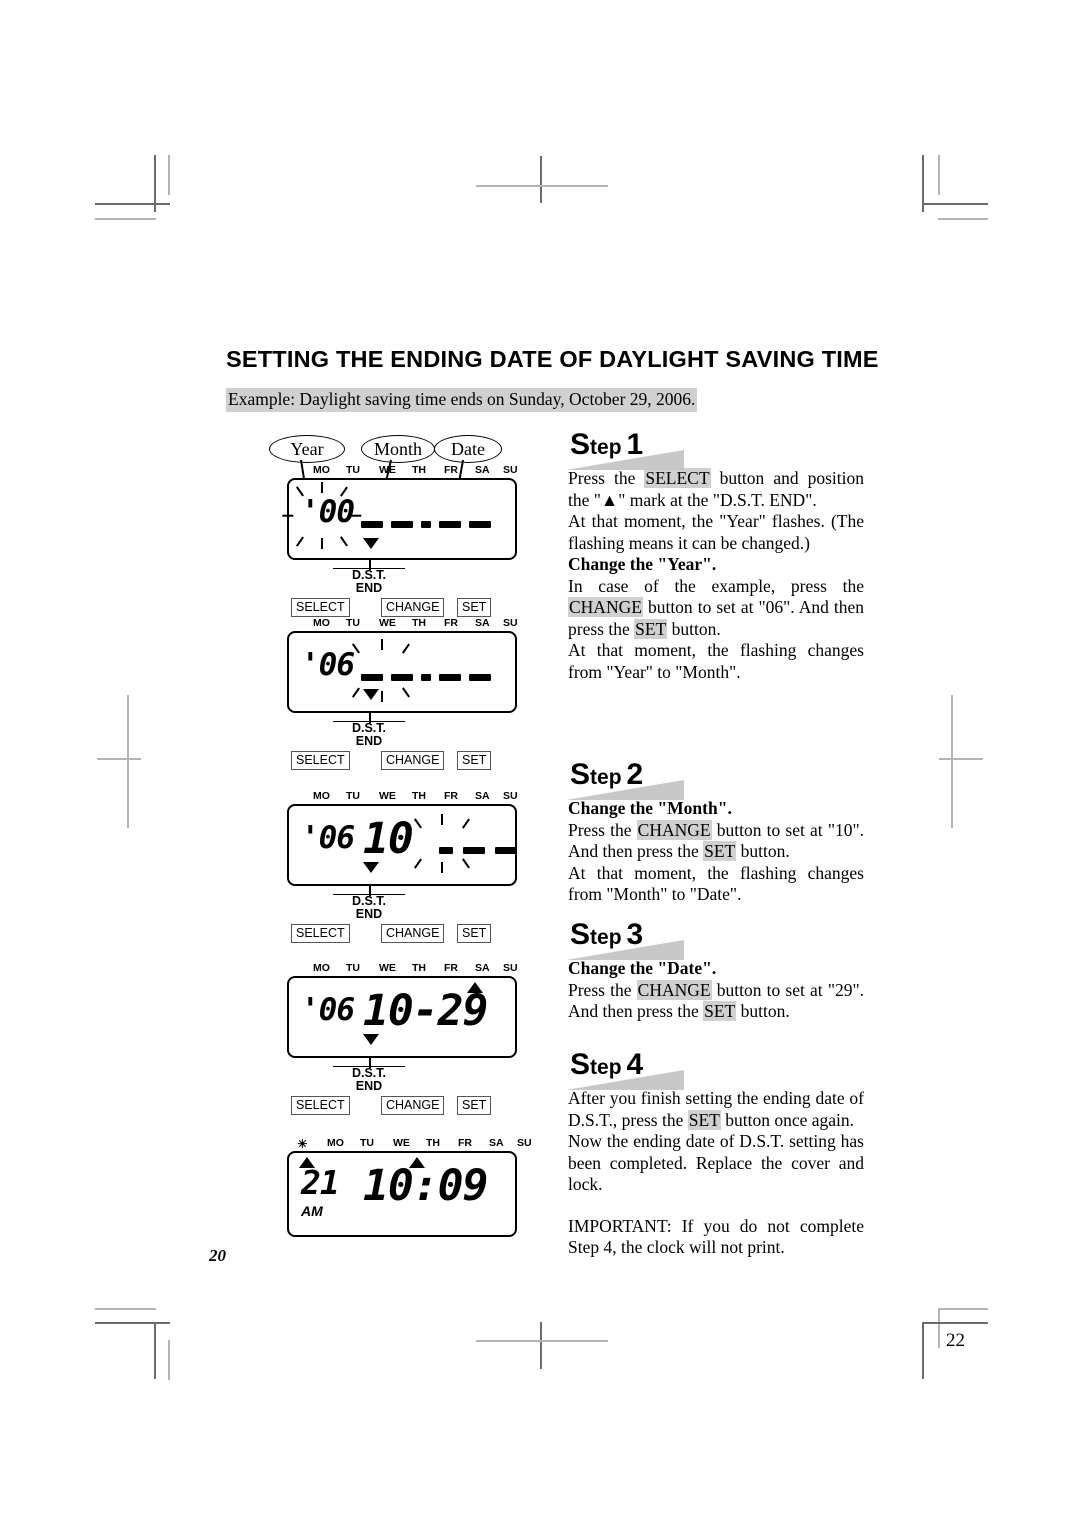  I want to click on dst-end-pointer-triangle, so click(371, 867).